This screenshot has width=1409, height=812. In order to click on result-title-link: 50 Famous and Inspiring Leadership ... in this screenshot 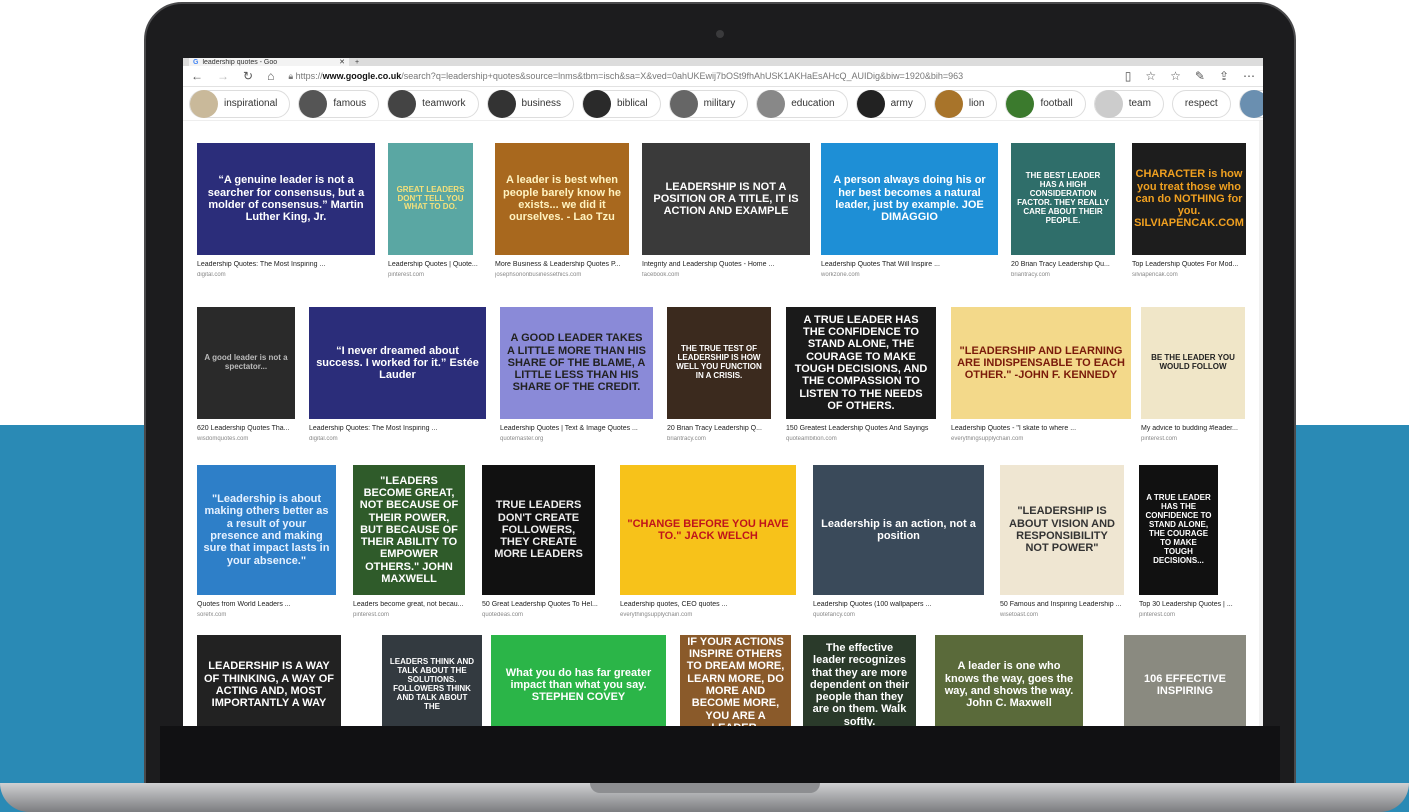, I will do `click(1062, 604)`.